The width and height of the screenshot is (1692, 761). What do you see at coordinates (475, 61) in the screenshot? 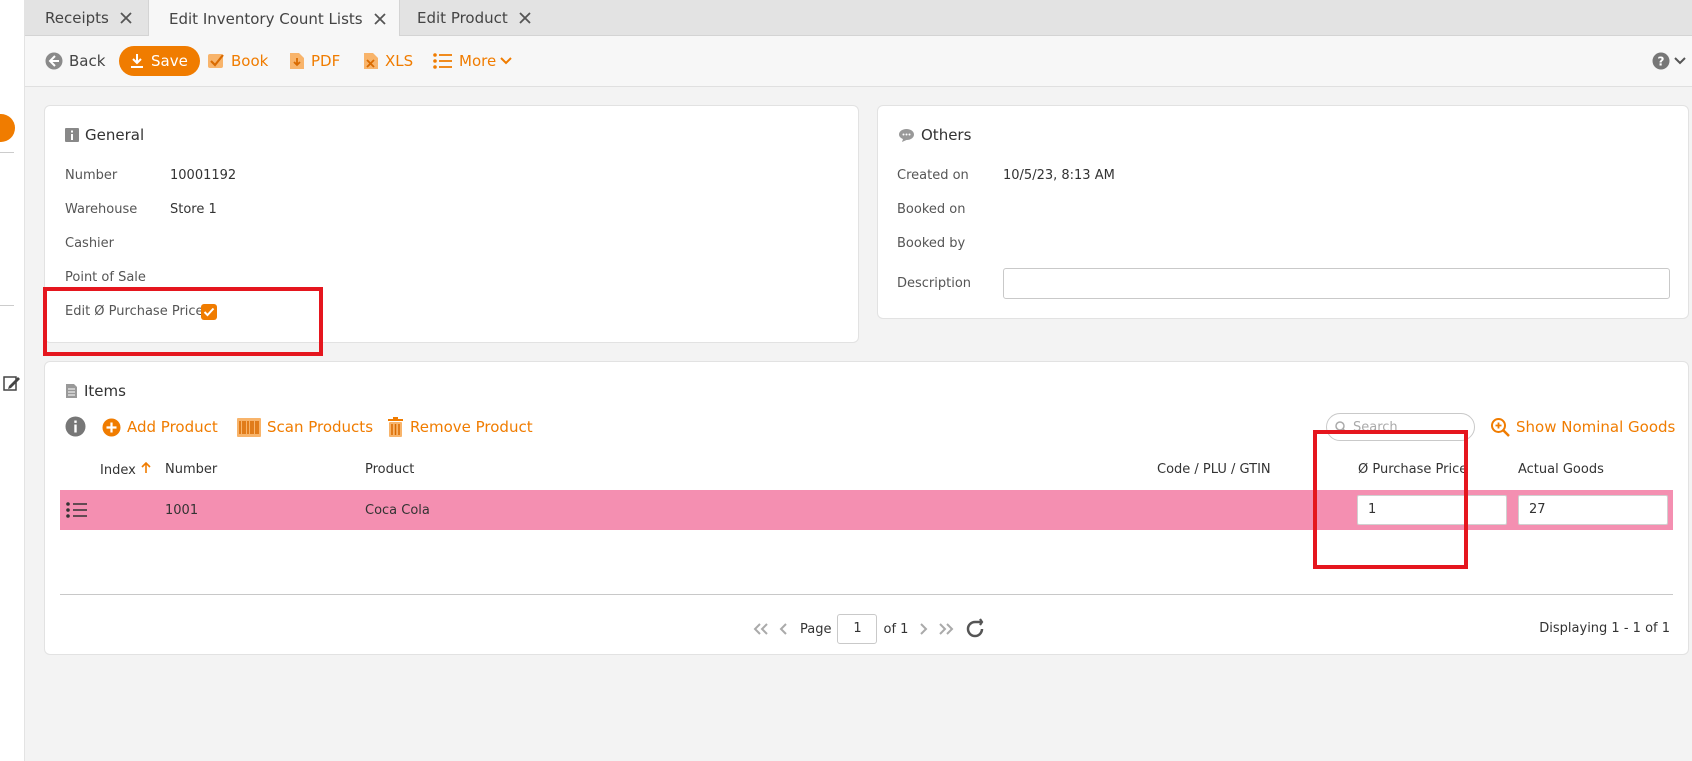
I see `more-menu-button: More` at bounding box center [475, 61].